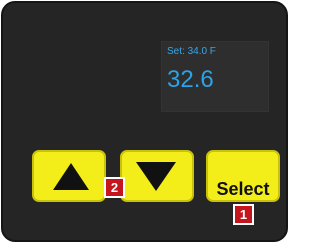  Describe the element at coordinates (215, 76) in the screenshot. I see `lcd-display: Set: 34.0 F 32.6` at that location.